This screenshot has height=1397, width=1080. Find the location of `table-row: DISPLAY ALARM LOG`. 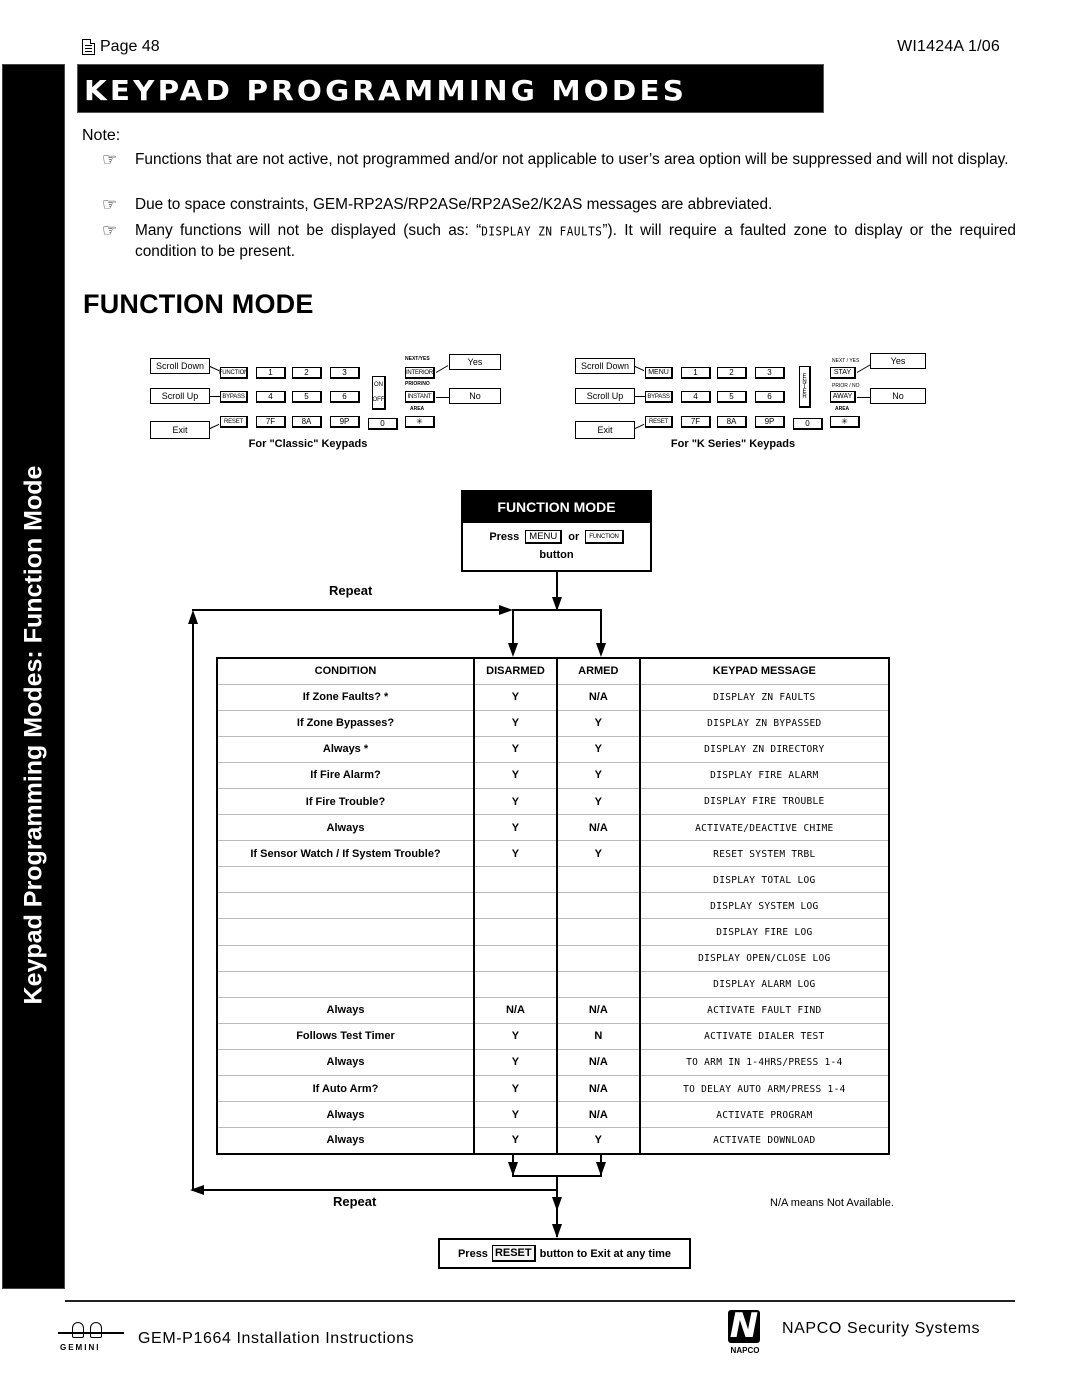

table-row: DISPLAY ALARM LOG is located at coordinates (553, 983).